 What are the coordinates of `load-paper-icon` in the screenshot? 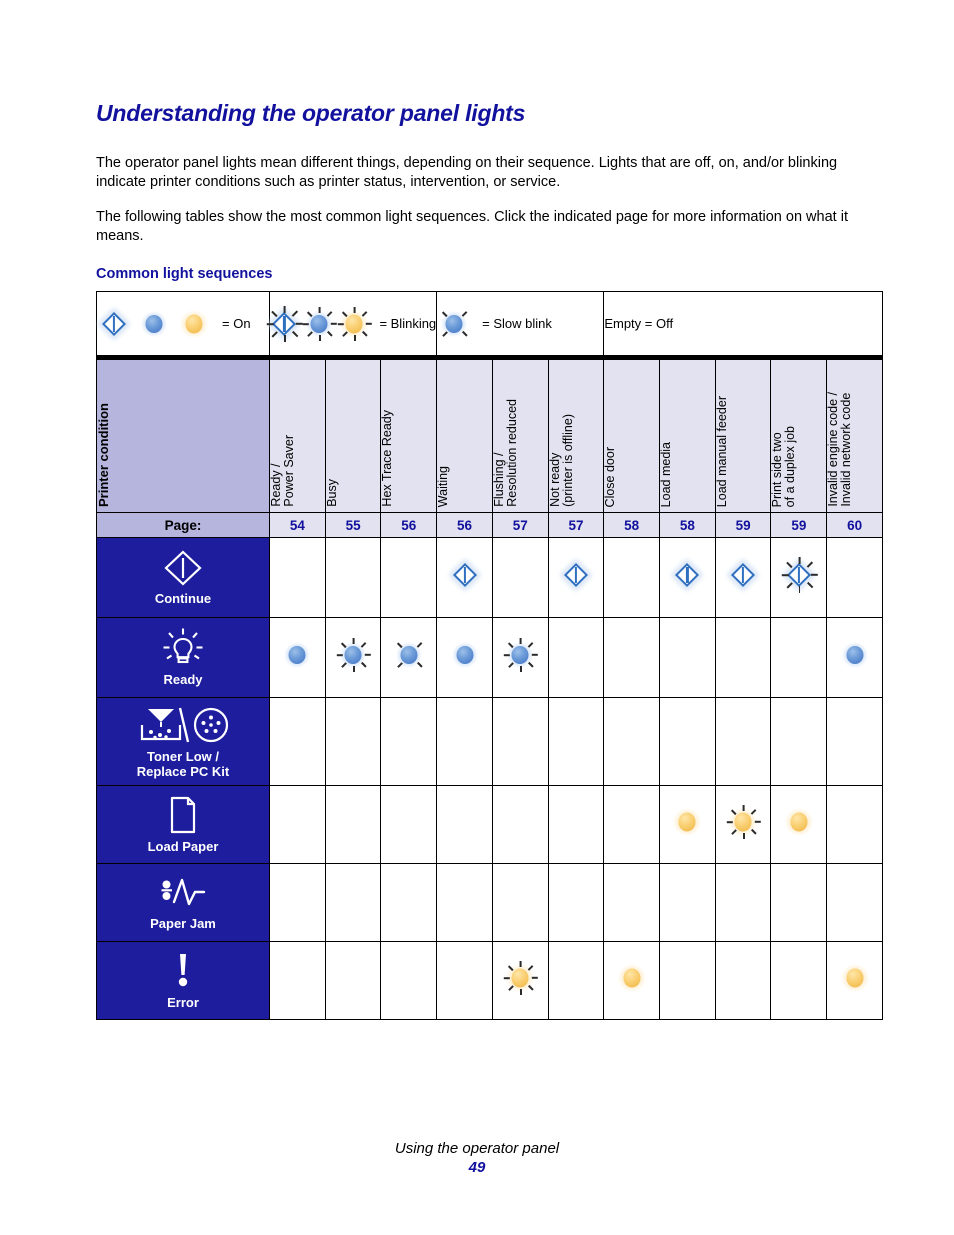 It's located at (183, 815).